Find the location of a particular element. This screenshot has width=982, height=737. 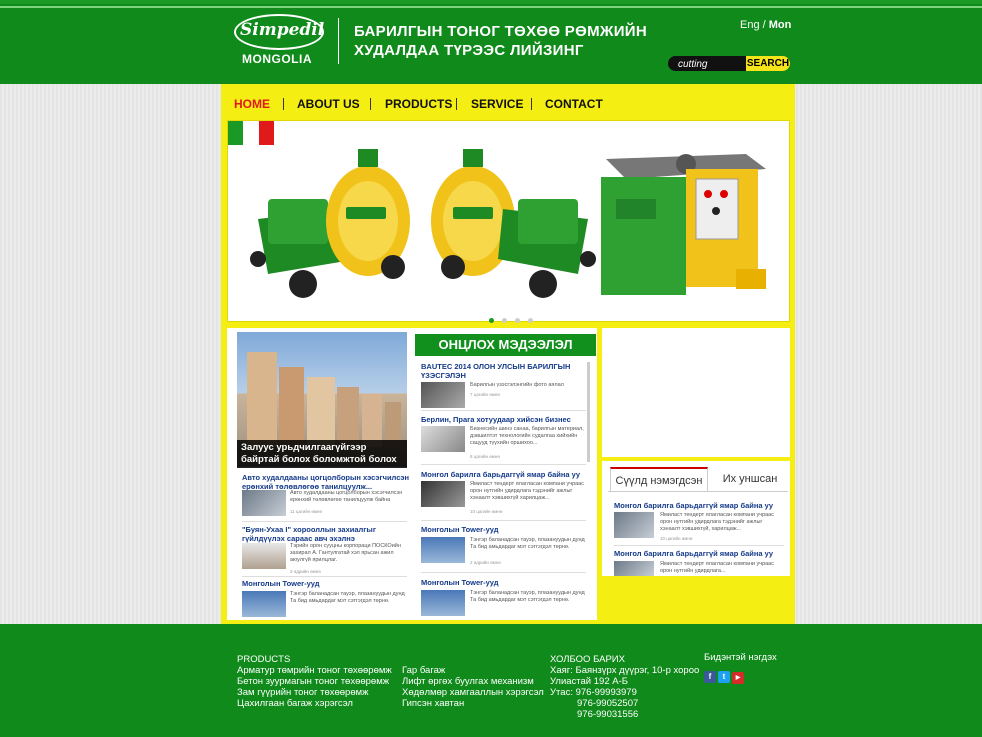

tab-latest: Сүүлд нэмэгдсэн is located at coordinates (659, 479).